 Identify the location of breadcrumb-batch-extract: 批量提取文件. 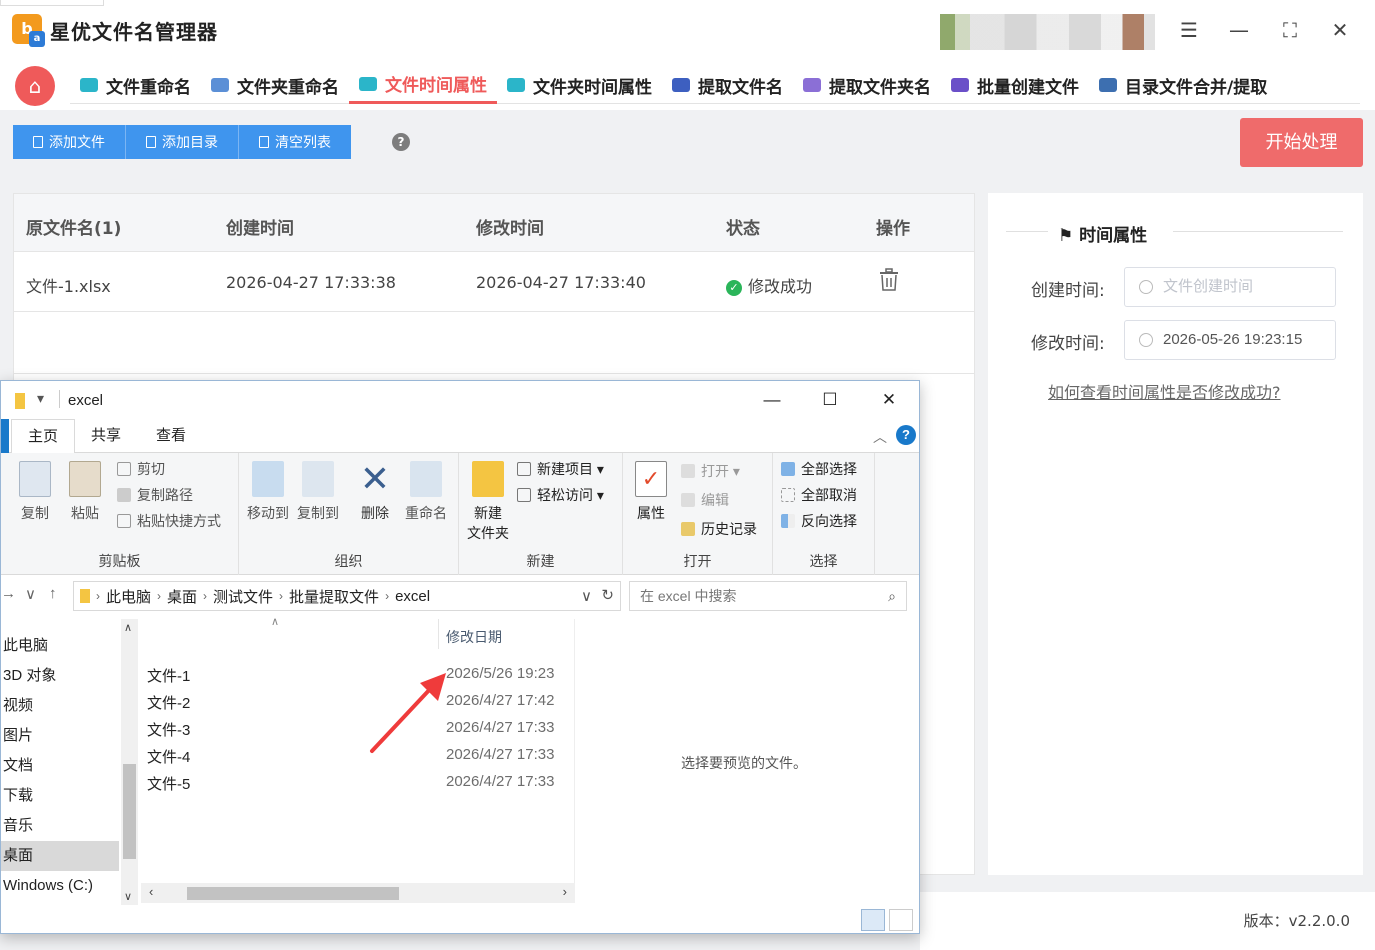
(334, 596).